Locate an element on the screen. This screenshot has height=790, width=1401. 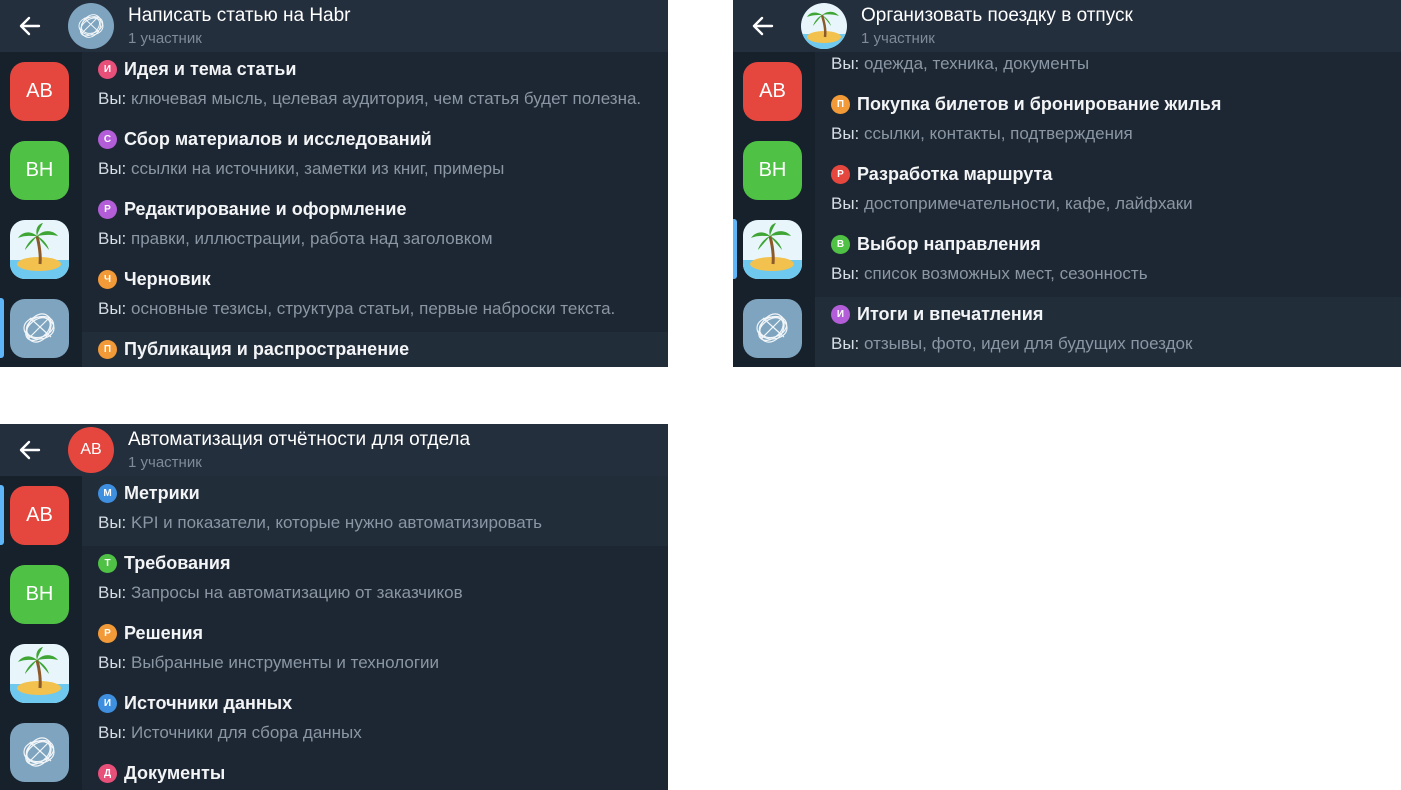
topic-title: Требования is located at coordinates (177, 563).